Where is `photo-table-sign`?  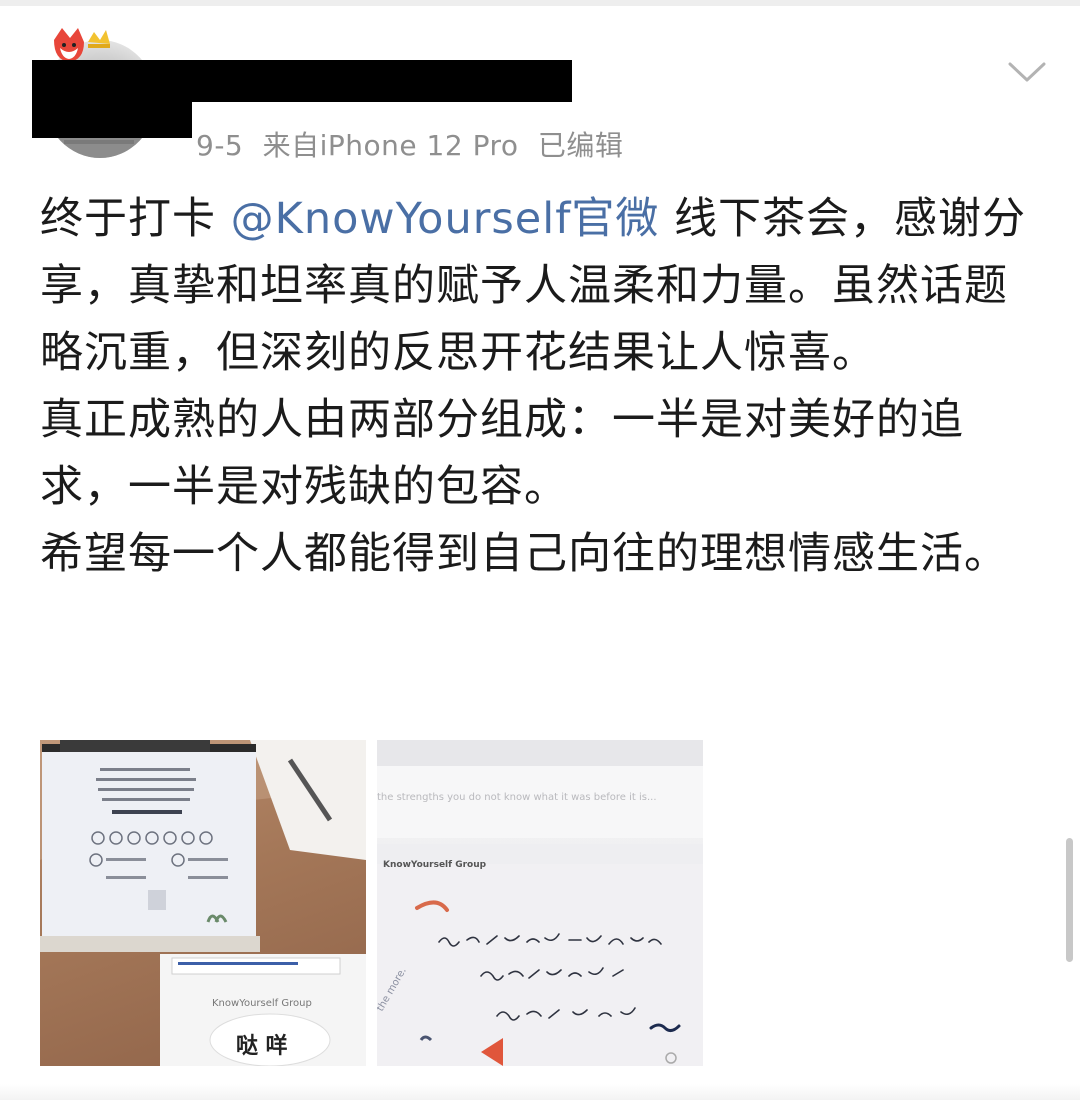 photo-table-sign is located at coordinates (203, 903).